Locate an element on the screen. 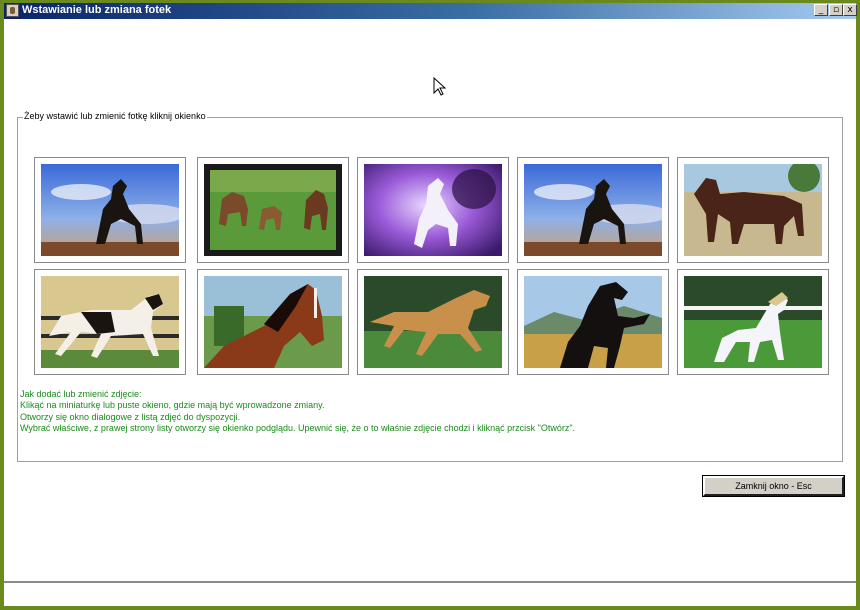  window-title: Wstawianie lub zmiana fotek is located at coordinates (97, 10).